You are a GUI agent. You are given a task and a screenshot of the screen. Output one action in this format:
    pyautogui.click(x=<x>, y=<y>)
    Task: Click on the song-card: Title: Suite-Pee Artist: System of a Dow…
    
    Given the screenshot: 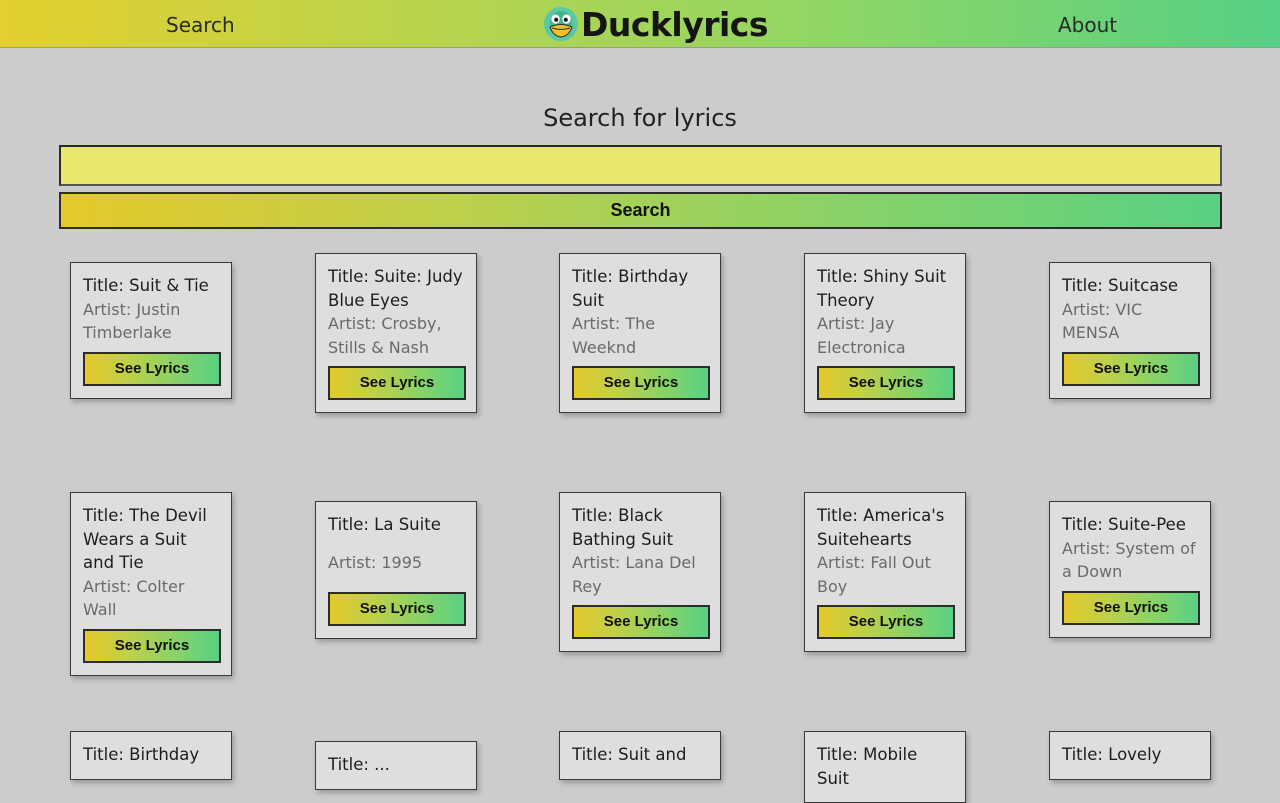 What is the action you would take?
    pyautogui.click(x=1130, y=569)
    